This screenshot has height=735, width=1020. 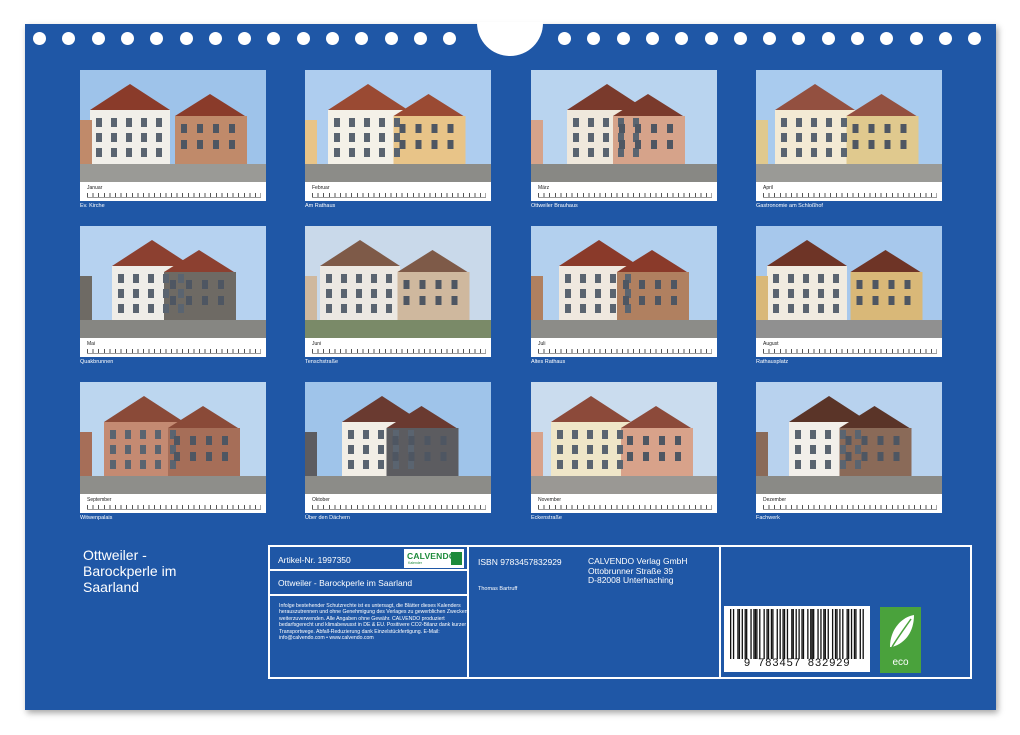 I want to click on month-page-5: Mai Quakbrunnen, so click(x=173, y=301).